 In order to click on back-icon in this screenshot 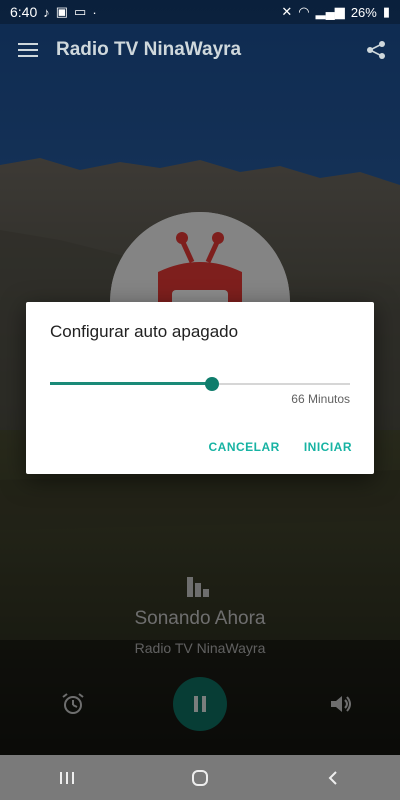, I will do `click(333, 777)`.